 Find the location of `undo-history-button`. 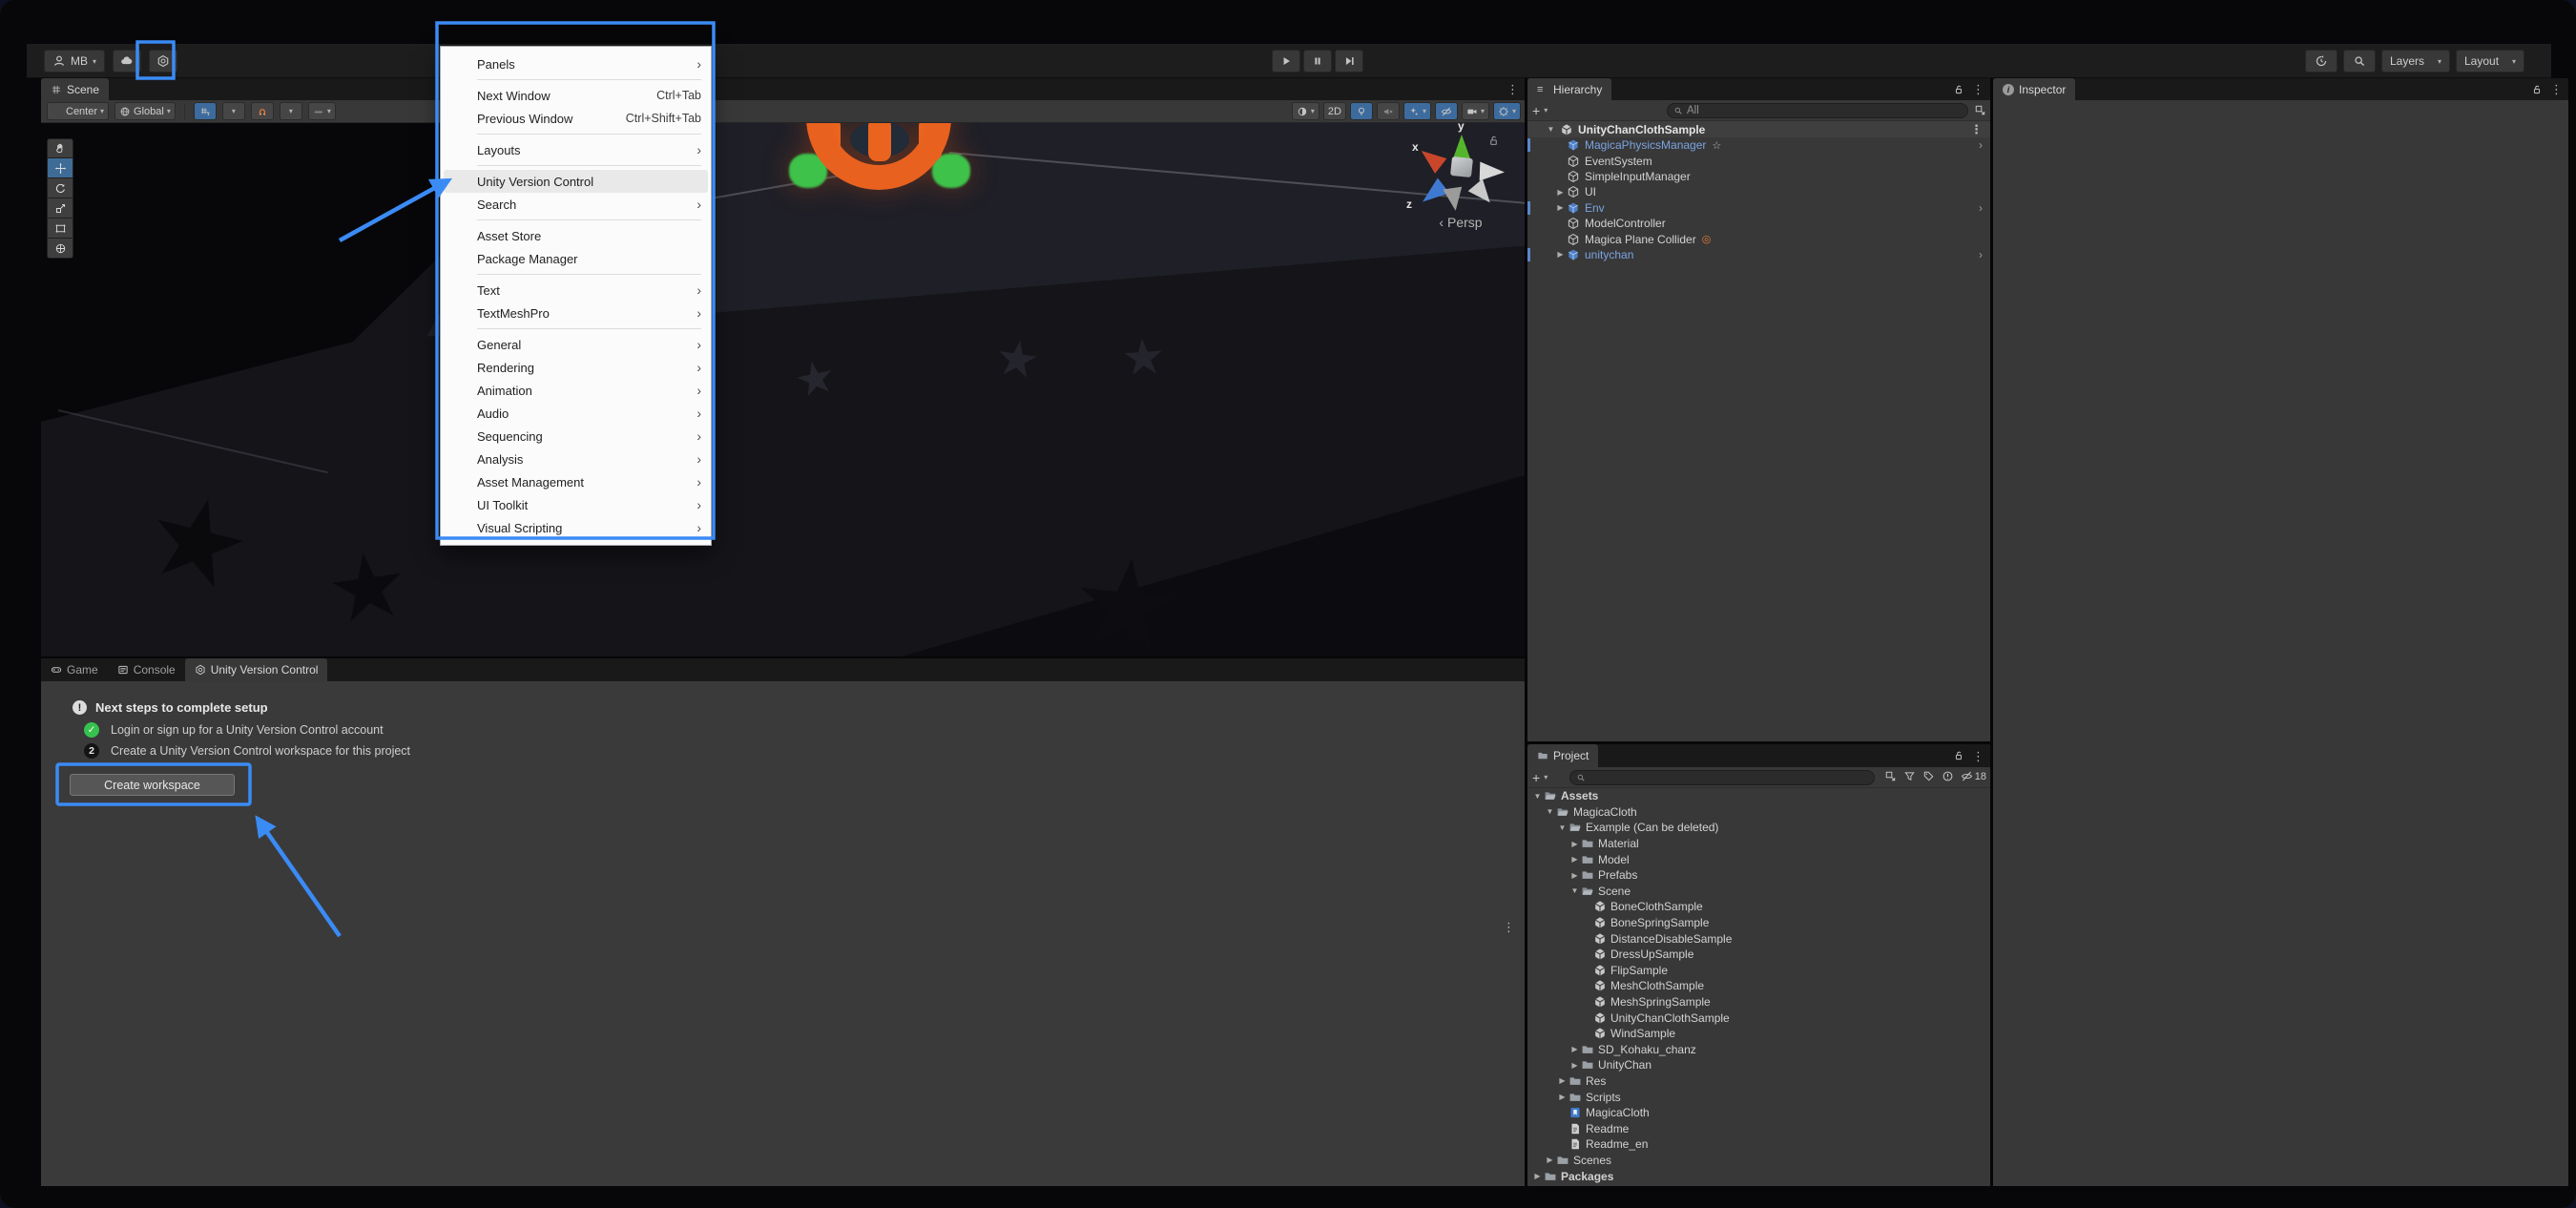

undo-history-button is located at coordinates (2321, 62).